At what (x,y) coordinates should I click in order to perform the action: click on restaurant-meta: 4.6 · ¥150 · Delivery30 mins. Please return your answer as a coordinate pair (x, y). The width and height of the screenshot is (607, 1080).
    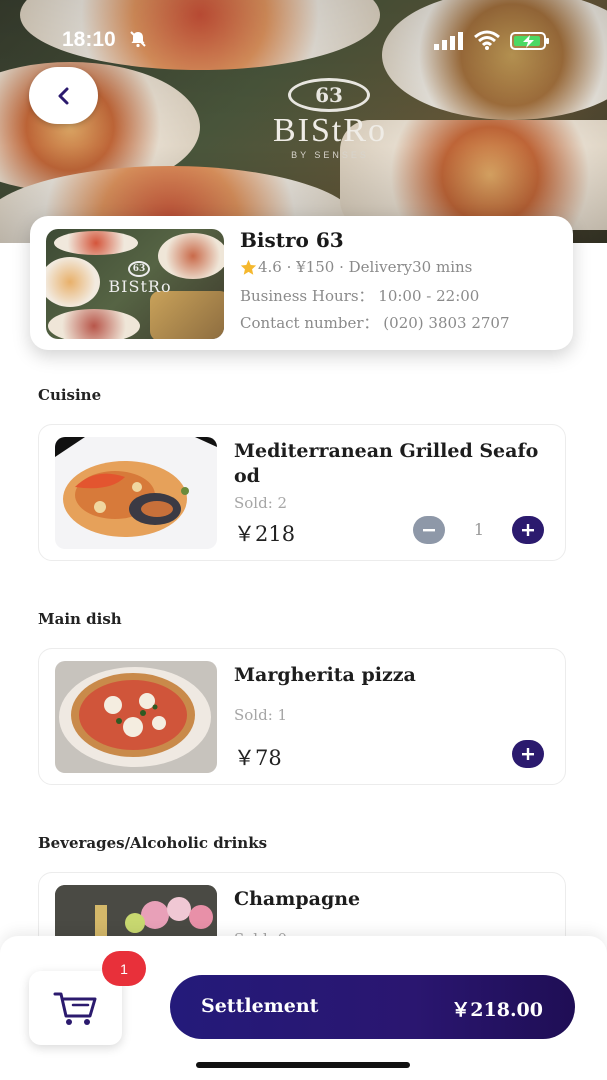
    Looking at the image, I should click on (356, 267).